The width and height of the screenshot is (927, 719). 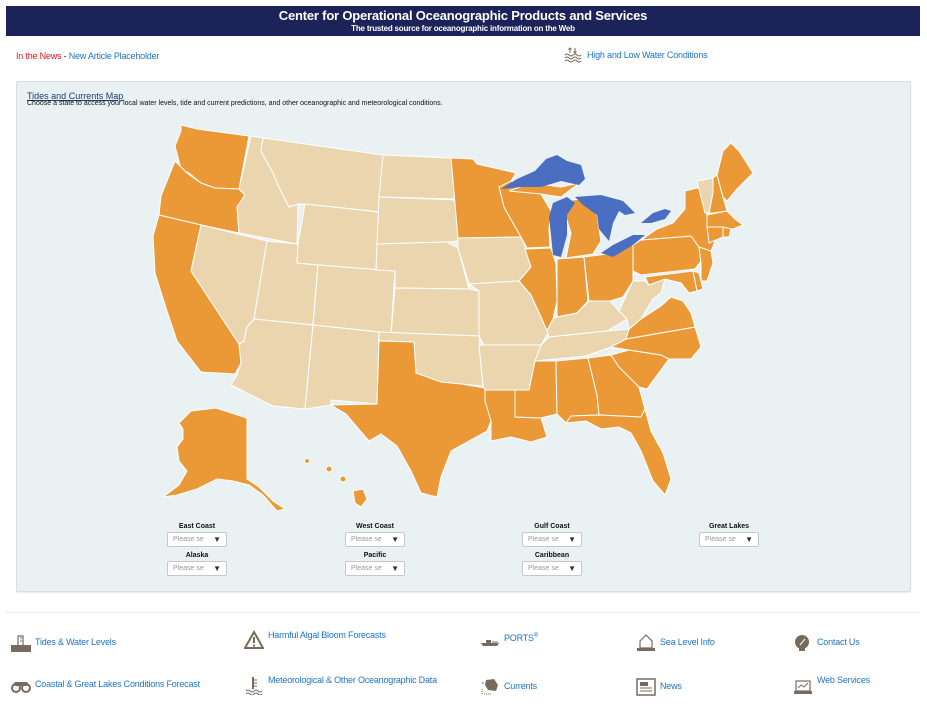 I want to click on state-WY, so click(x=338, y=237).